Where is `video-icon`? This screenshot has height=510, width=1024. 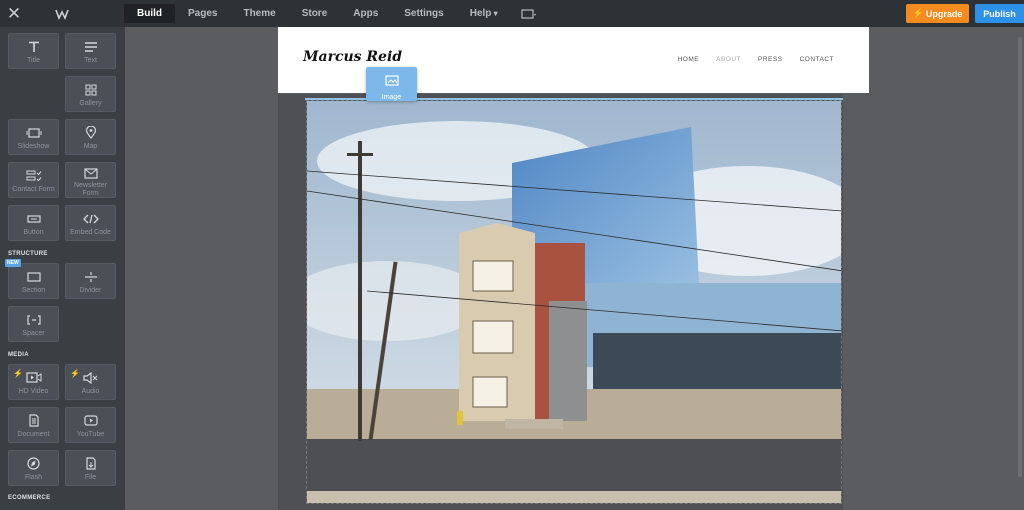 video-icon is located at coordinates (33, 377).